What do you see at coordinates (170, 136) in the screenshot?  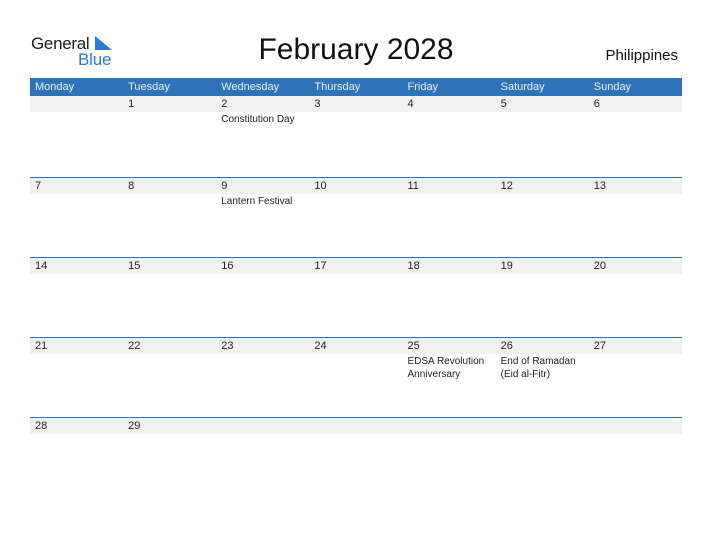 I see `day-cell: 1` at bounding box center [170, 136].